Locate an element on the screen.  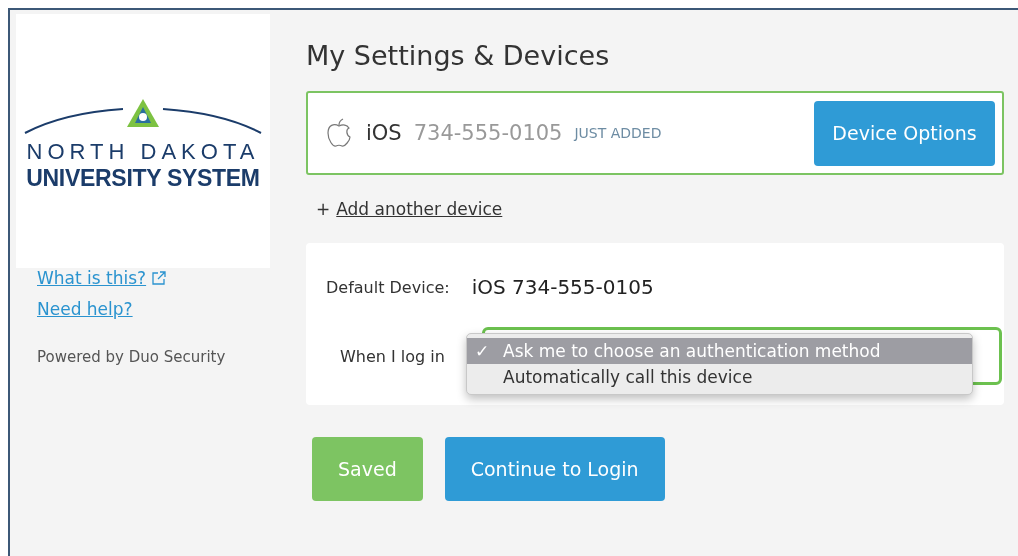
logo-text: NORTH DAKOTA is located at coordinates (143, 151).